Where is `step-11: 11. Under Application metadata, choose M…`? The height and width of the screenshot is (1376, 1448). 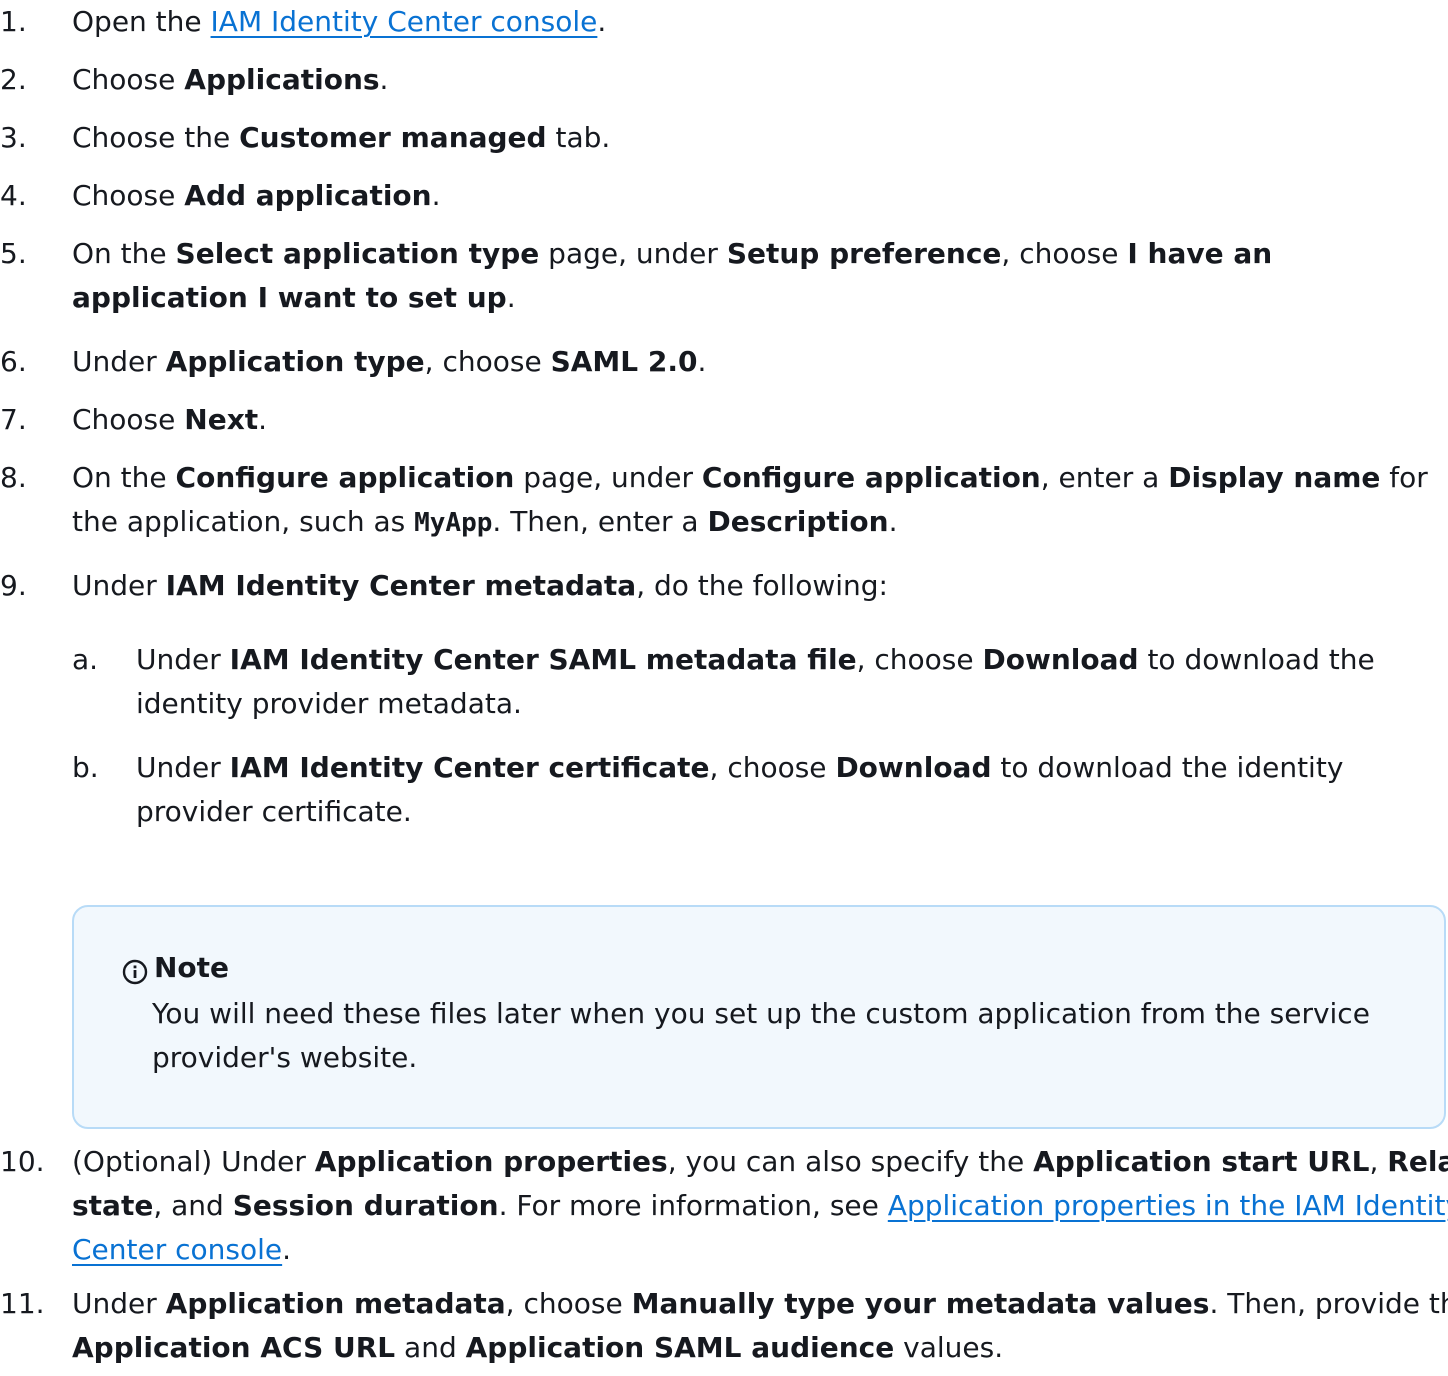
step-11: 11. Under Application metadata, choose M… is located at coordinates (724, 1326).